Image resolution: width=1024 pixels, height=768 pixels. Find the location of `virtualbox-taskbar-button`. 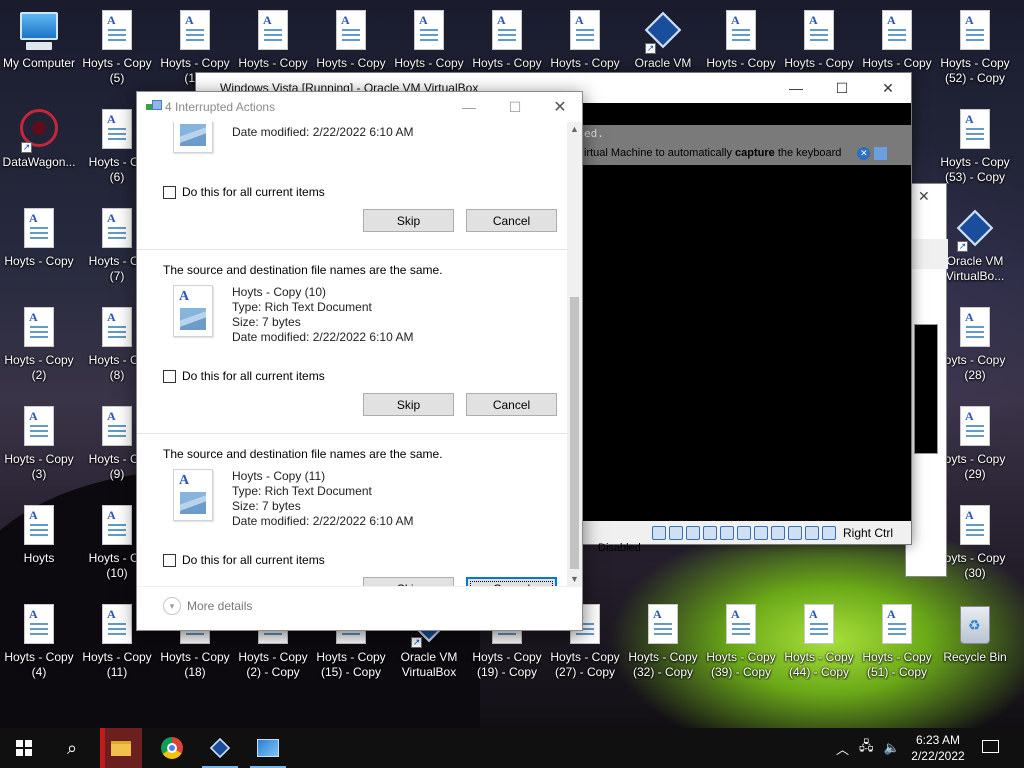

virtualbox-taskbar-button is located at coordinates (220, 748).